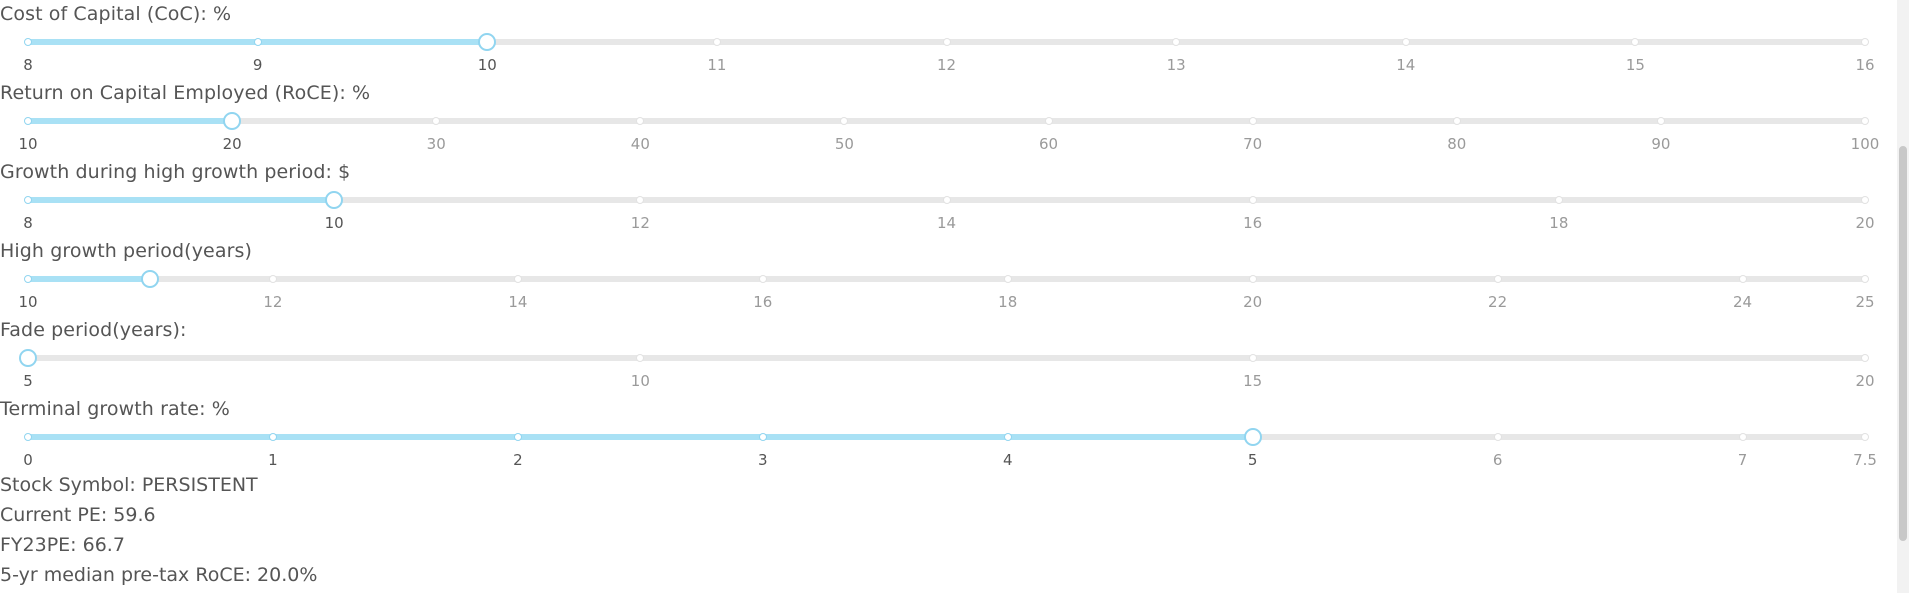 Image resolution: width=1909 pixels, height=593 pixels. Describe the element at coordinates (273, 460) in the screenshot. I see `slider-mark-label: 1` at that location.